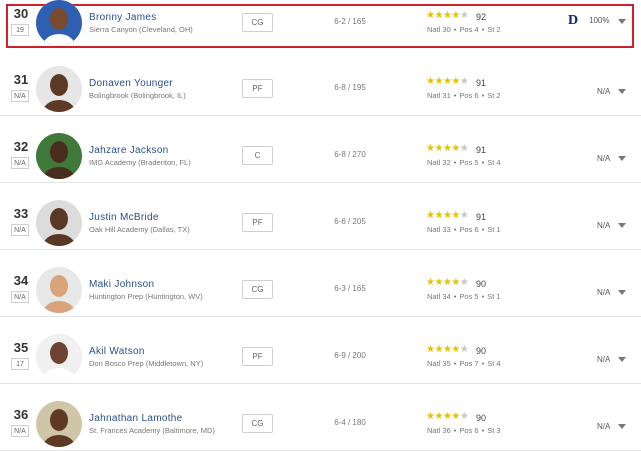 The width and height of the screenshot is (641, 451). What do you see at coordinates (350, 87) in the screenshot?
I see `height-weight: 6-8 / 195` at bounding box center [350, 87].